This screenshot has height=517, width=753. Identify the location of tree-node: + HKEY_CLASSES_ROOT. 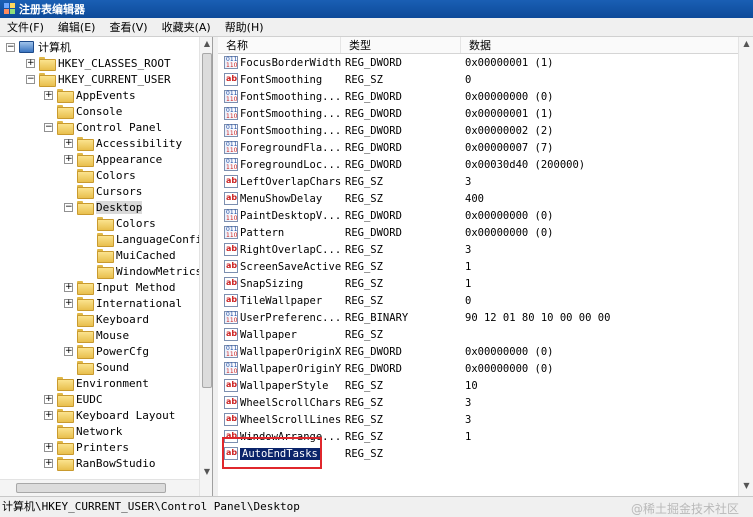
(98, 63).